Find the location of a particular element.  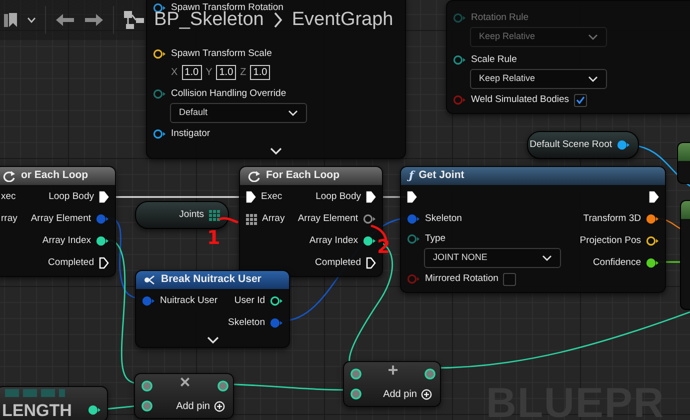

dropdown-value: Default is located at coordinates (193, 113).